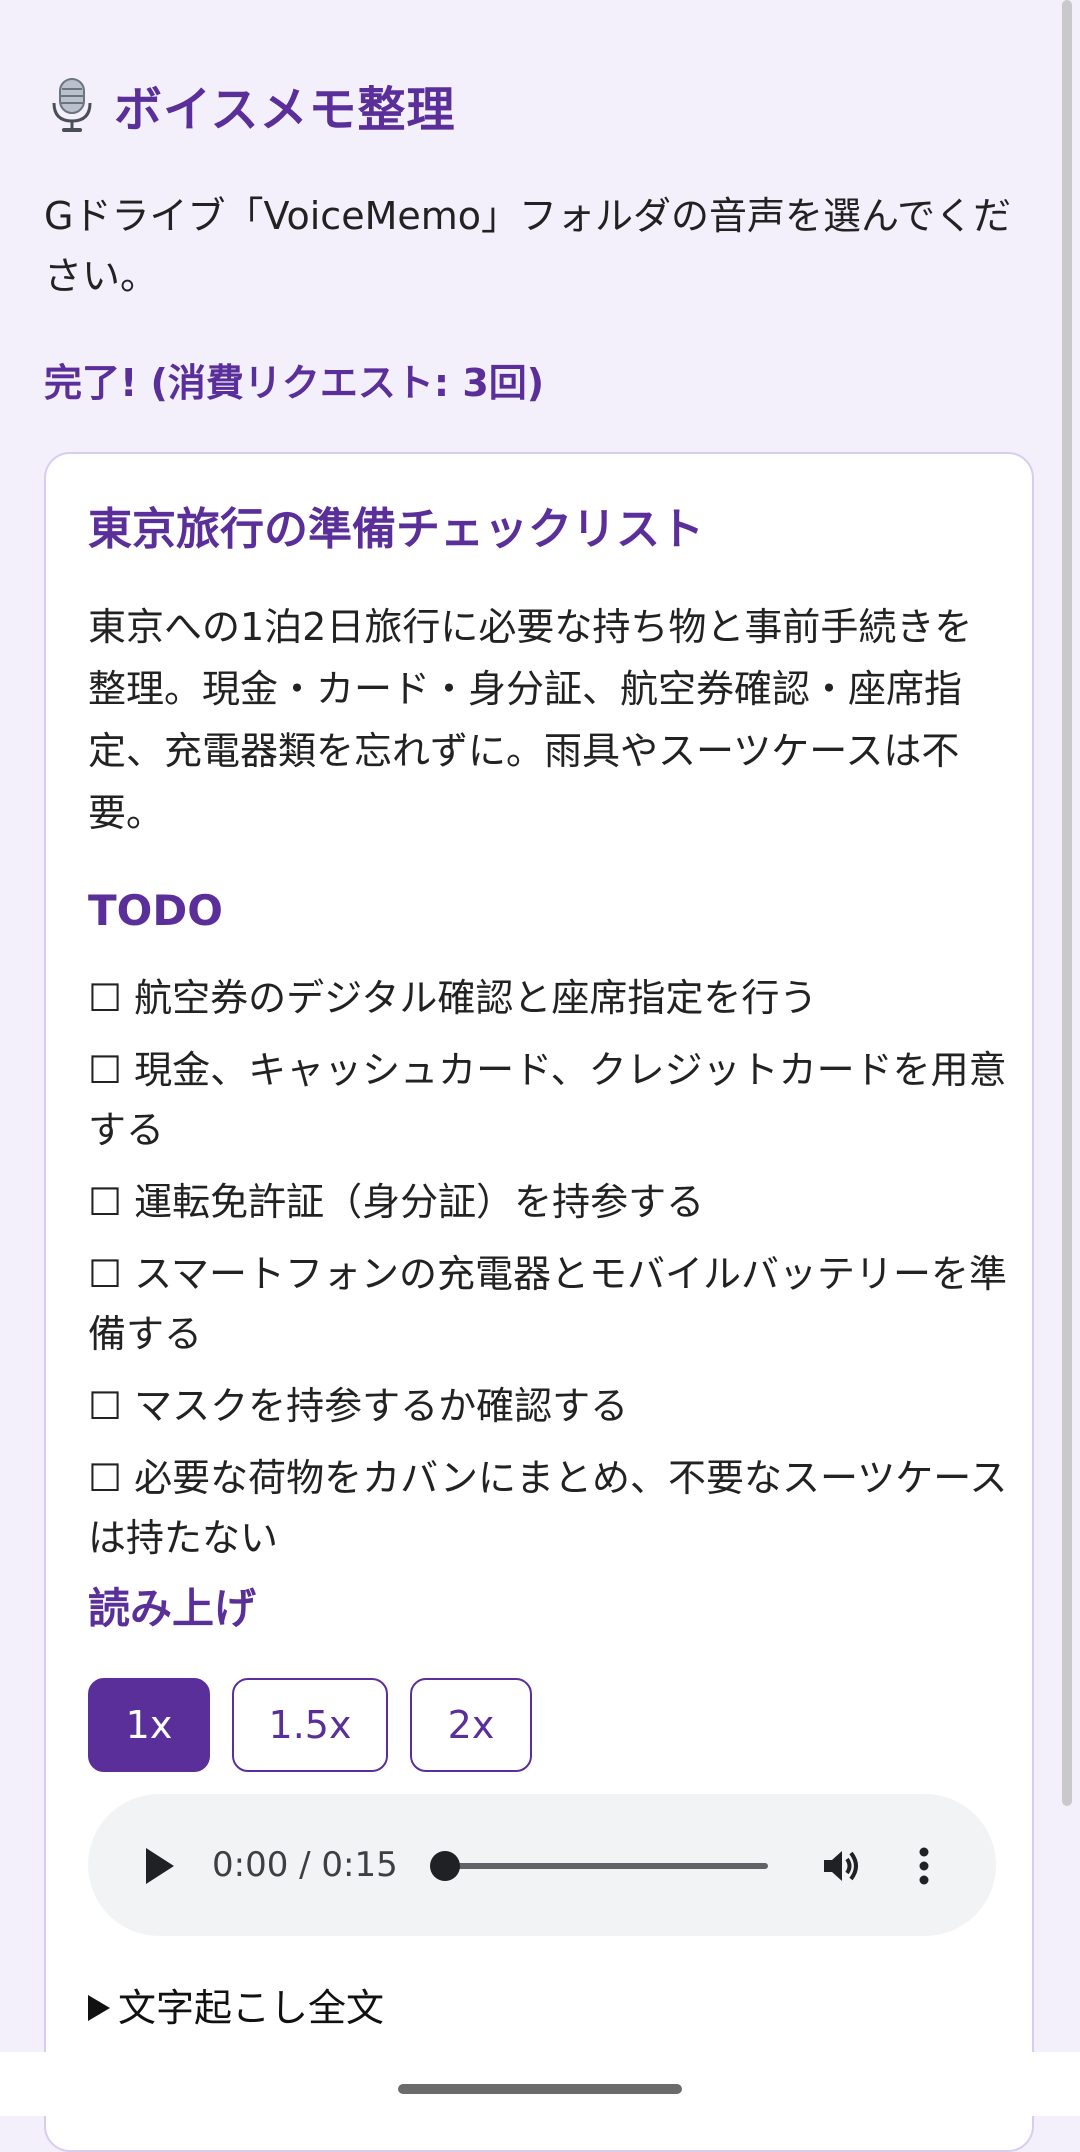  I want to click on audio-player: 0:00 / 0:15, so click(542, 1865).